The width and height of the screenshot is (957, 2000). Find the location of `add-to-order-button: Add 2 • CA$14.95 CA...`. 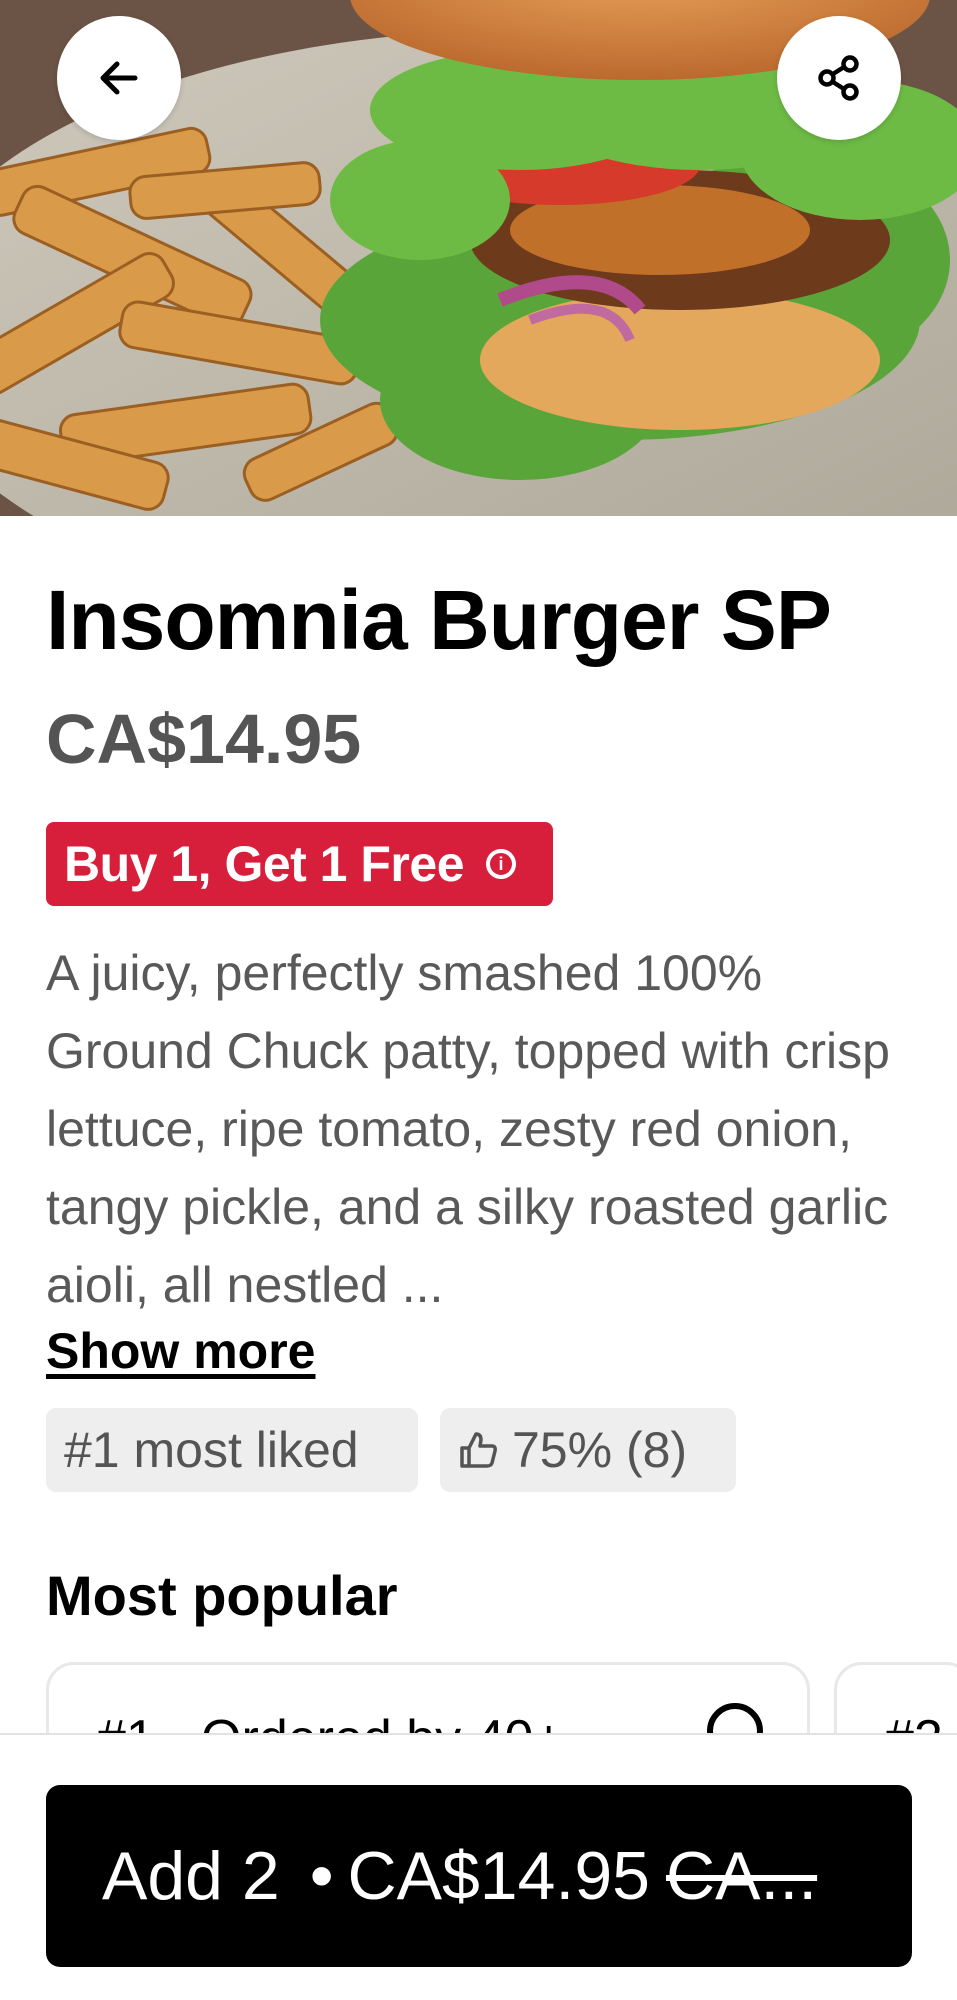

add-to-order-button: Add 2 • CA$14.95 CA... is located at coordinates (479, 1876).